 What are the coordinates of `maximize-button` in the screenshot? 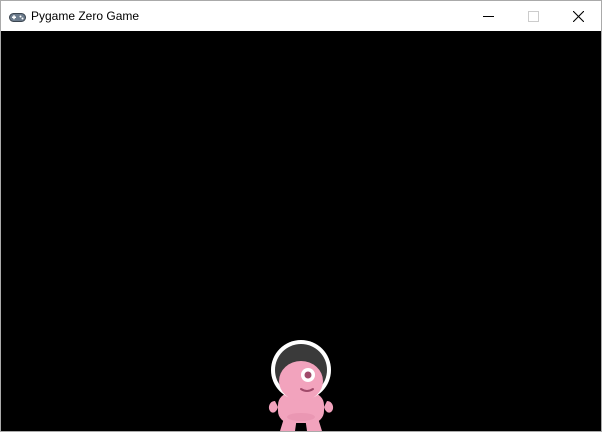 It's located at (533, 16).